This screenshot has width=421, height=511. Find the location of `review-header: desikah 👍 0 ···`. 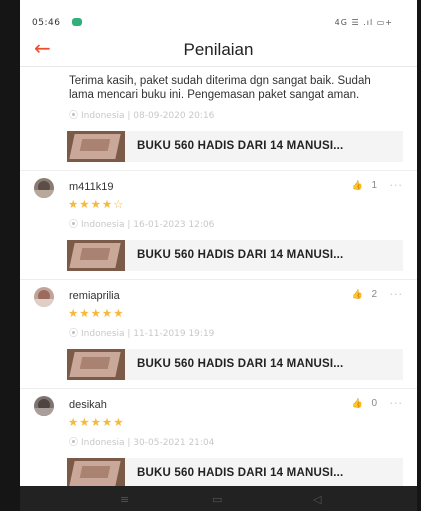

review-header: desikah 👍 0 ··· is located at coordinates (218, 406).